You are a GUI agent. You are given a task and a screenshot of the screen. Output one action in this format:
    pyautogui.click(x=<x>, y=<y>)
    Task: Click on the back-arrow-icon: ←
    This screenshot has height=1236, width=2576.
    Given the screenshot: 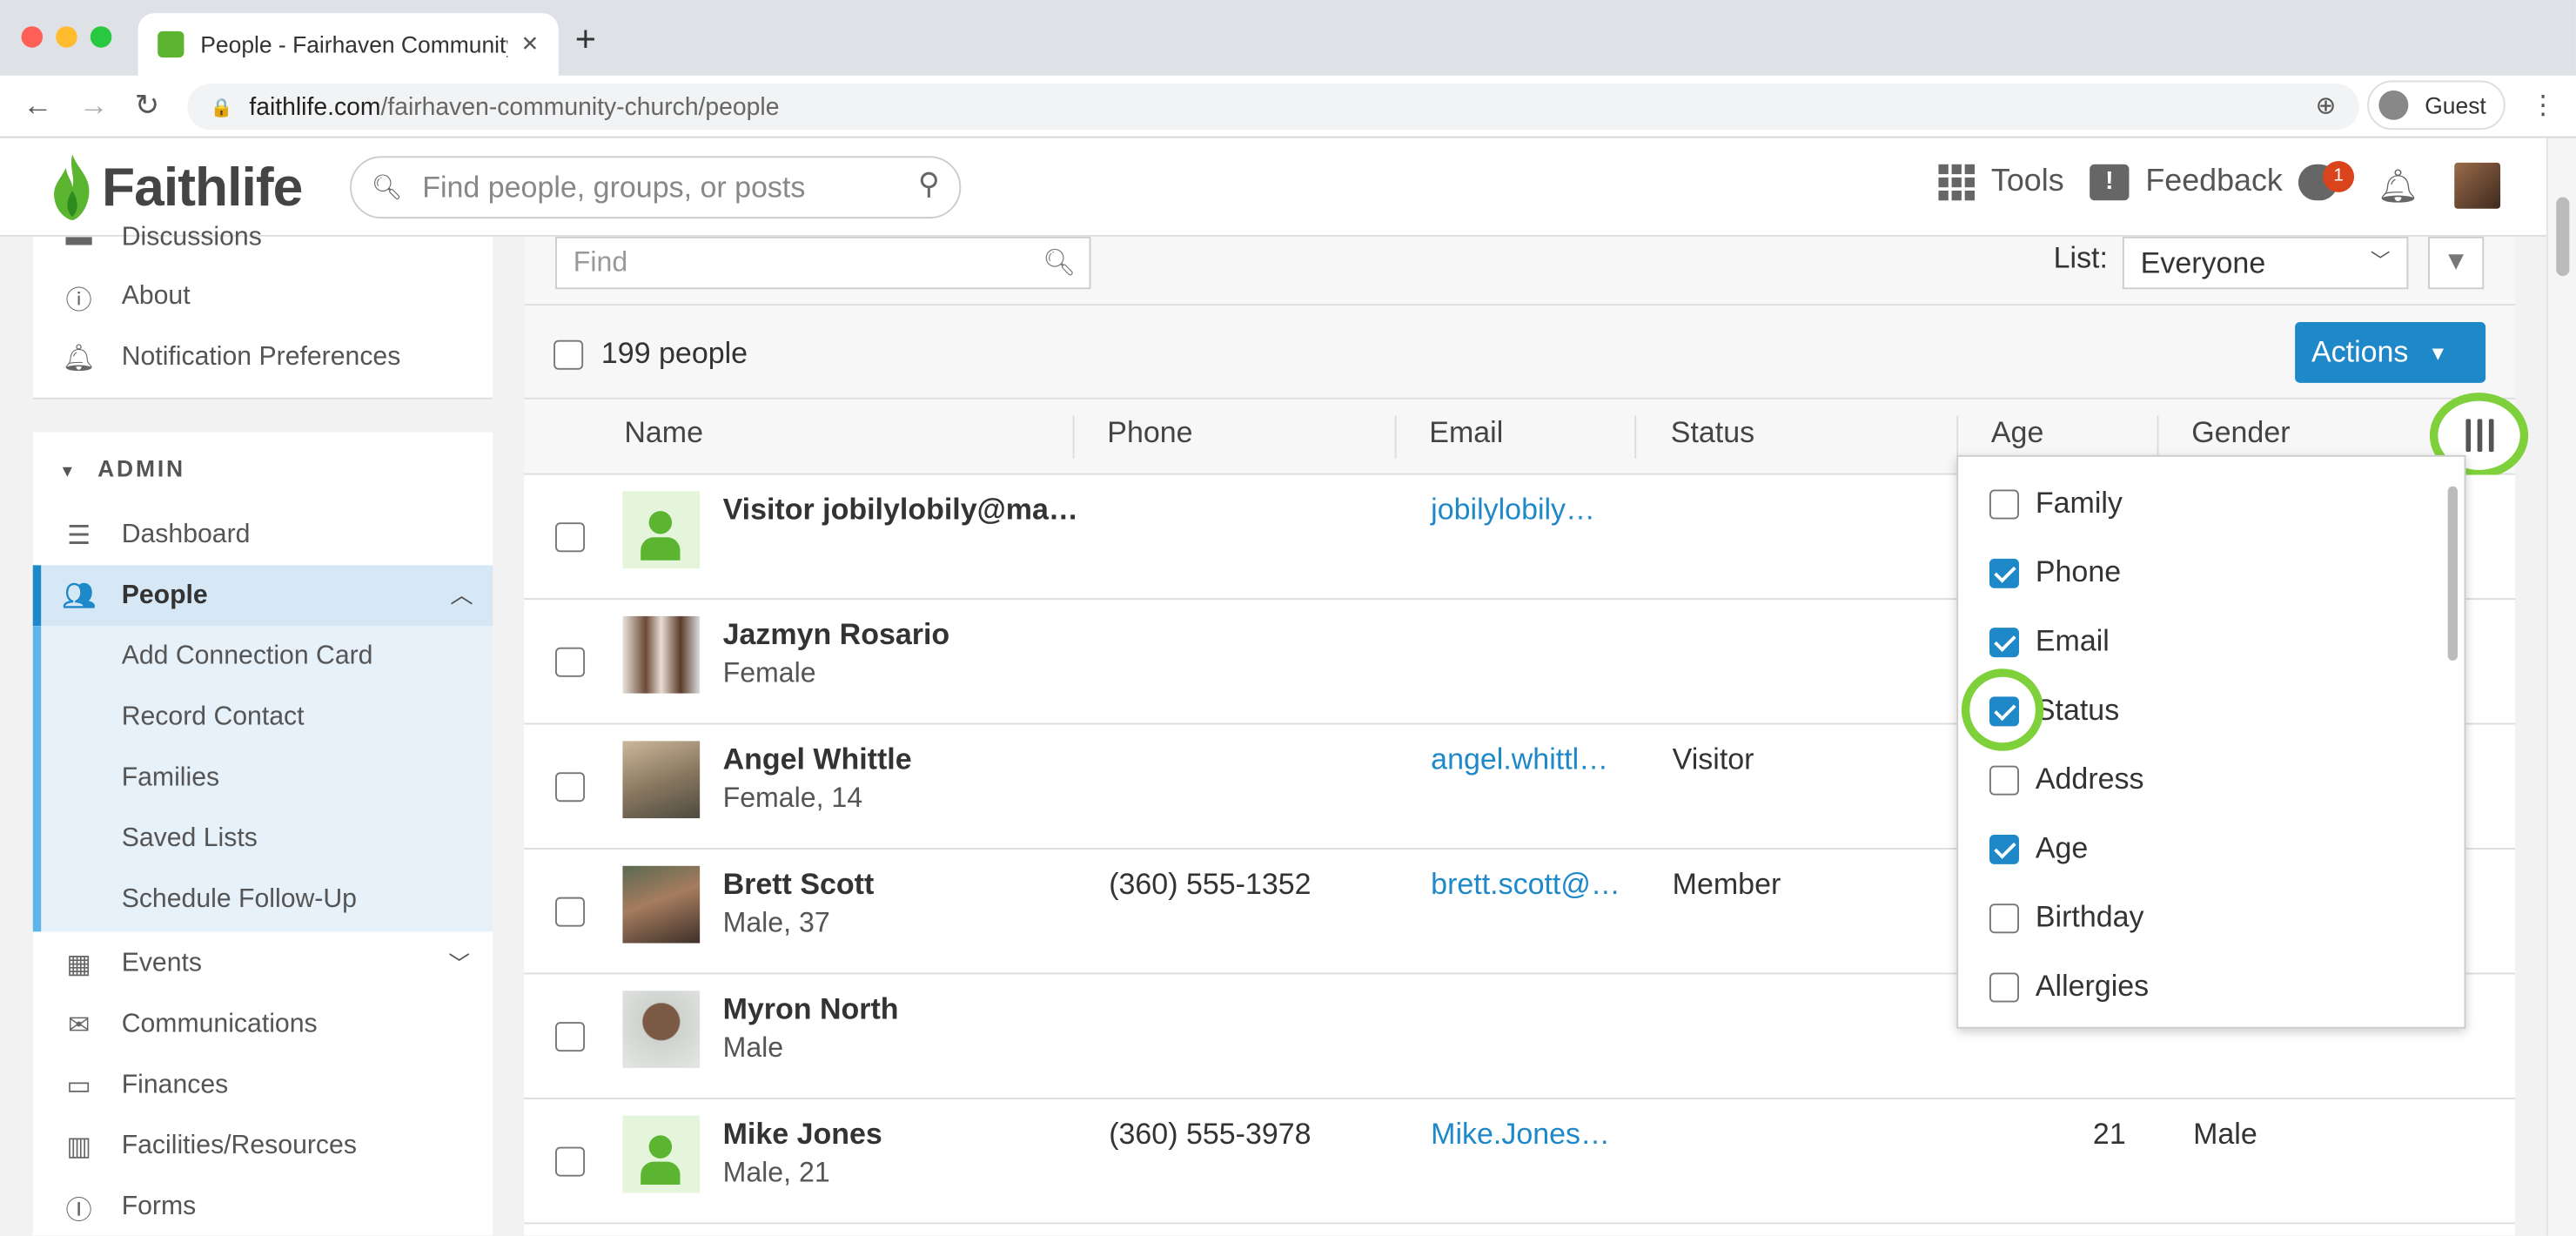 What is the action you would take?
    pyautogui.click(x=37, y=105)
    